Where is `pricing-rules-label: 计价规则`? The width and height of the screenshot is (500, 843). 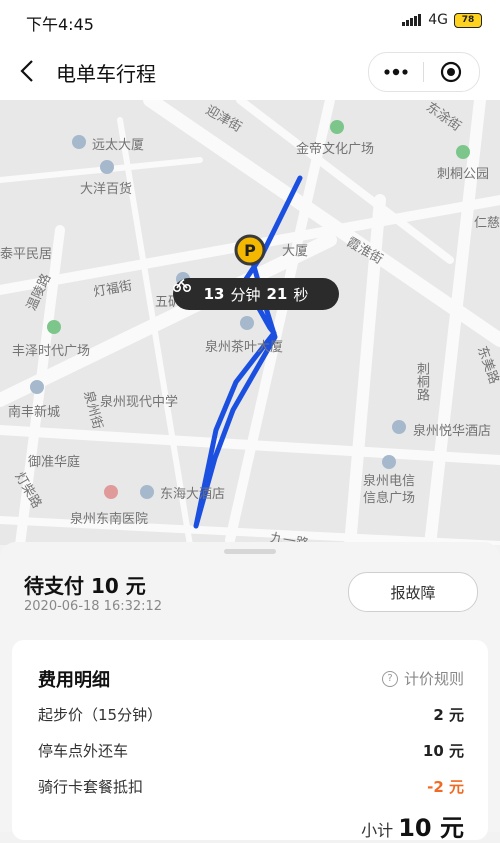
pricing-rules-label: 计价规则 is located at coordinates (433, 679).